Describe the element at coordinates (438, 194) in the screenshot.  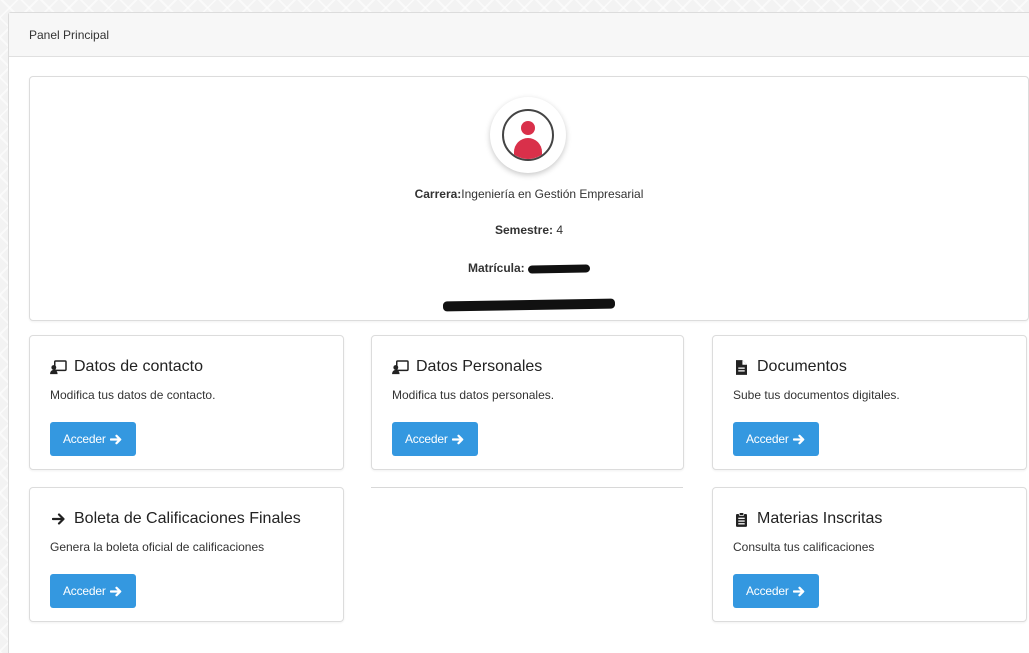
I see `carrera-label: Carrera:` at that location.